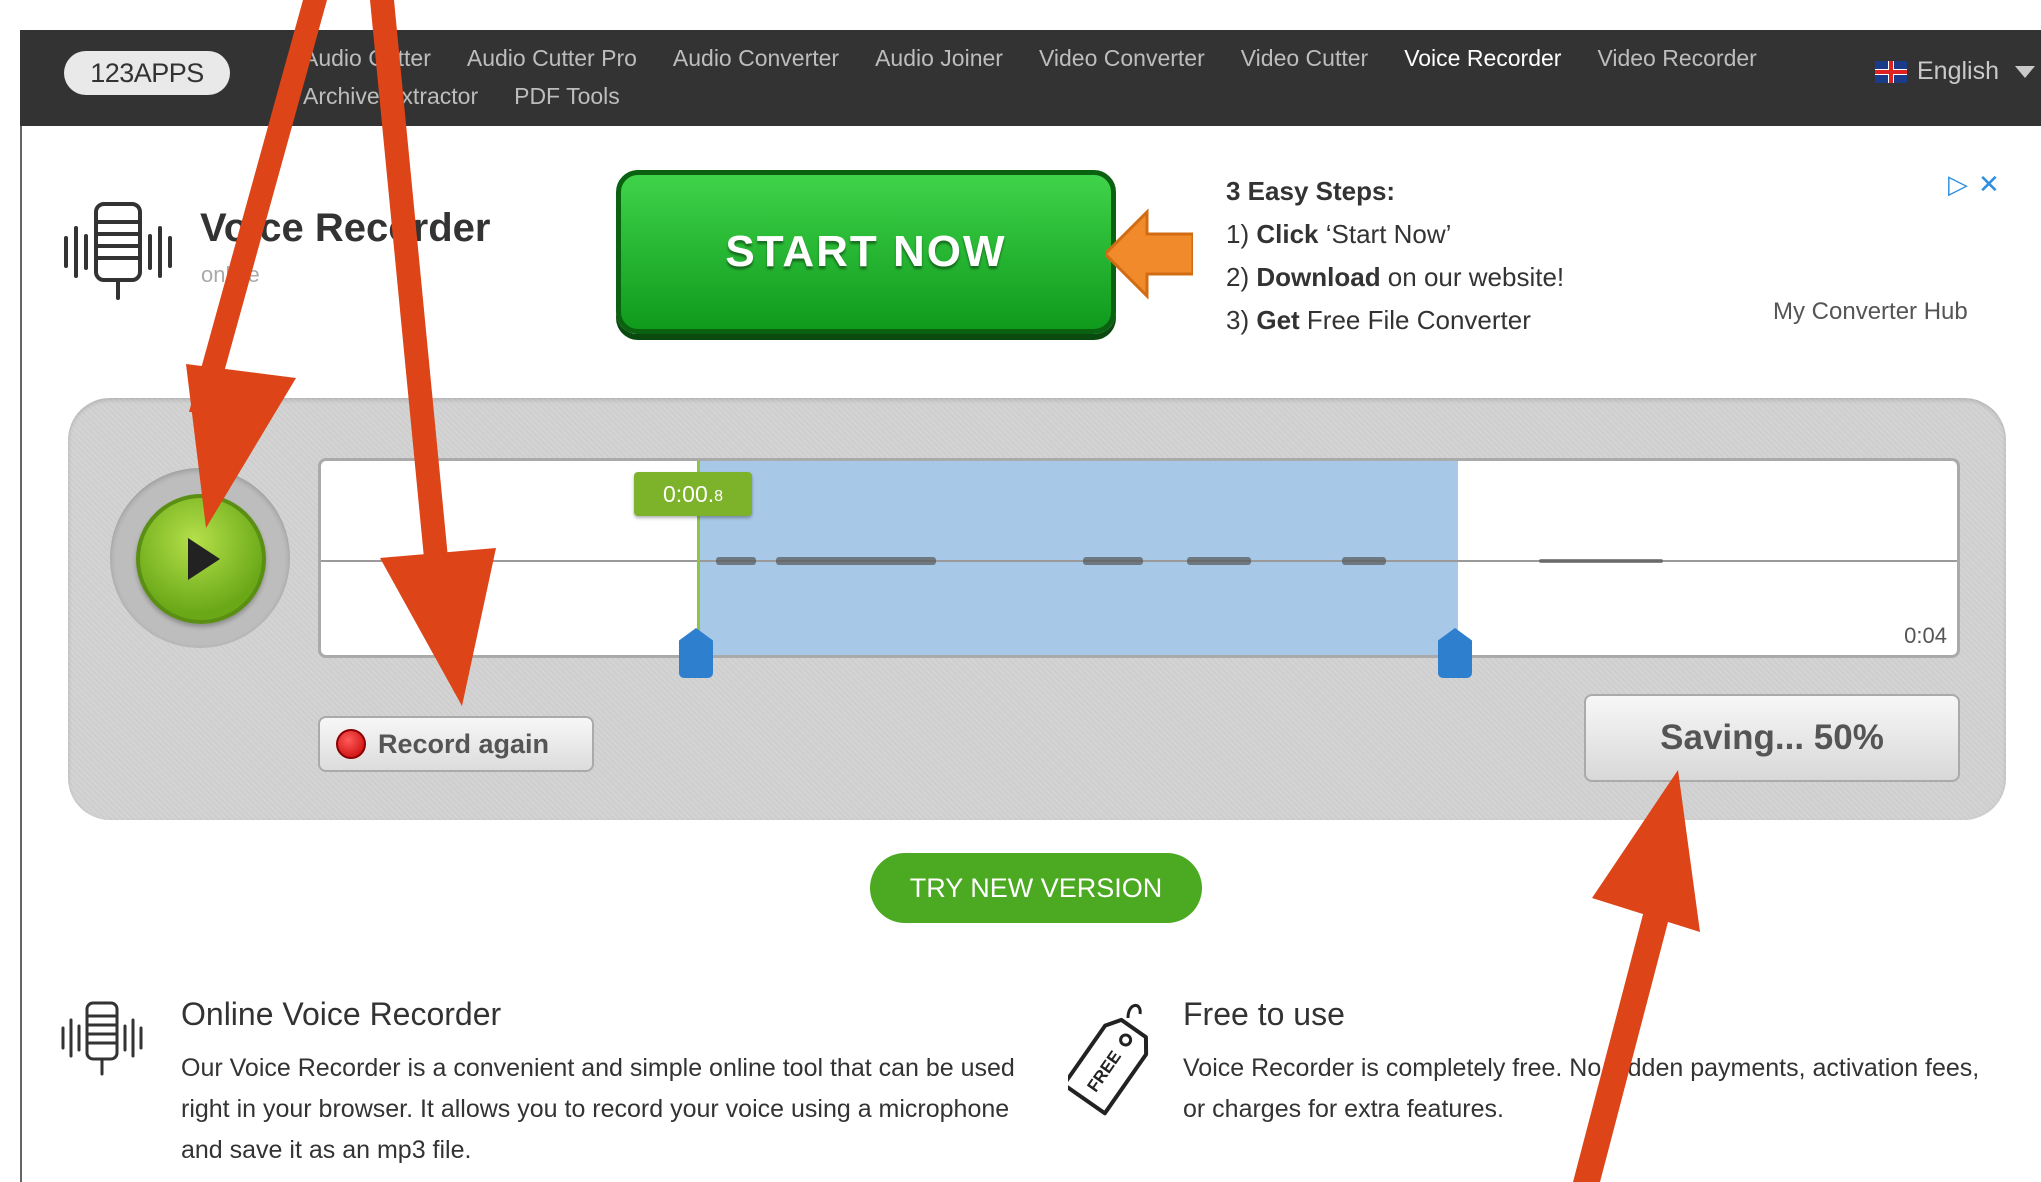  Describe the element at coordinates (1870, 312) in the screenshot. I see `ad-brand: My Converter Hub` at that location.